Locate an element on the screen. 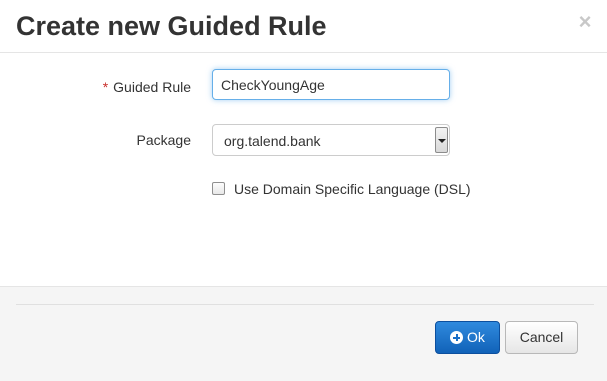  ok-button: Ok is located at coordinates (467, 337).